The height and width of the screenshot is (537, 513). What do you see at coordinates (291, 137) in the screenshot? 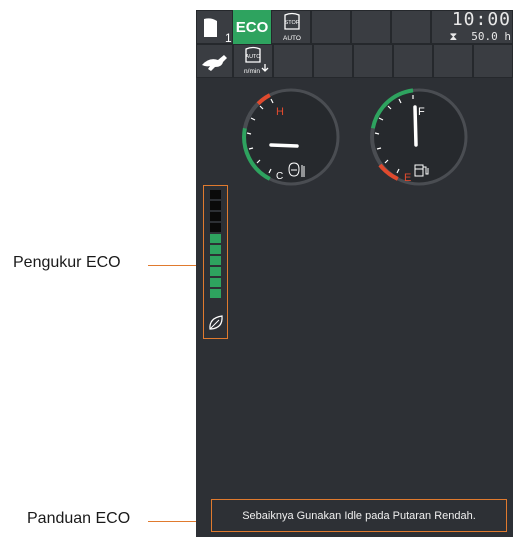
I see `coolant-temperature-gauge: H C` at bounding box center [291, 137].